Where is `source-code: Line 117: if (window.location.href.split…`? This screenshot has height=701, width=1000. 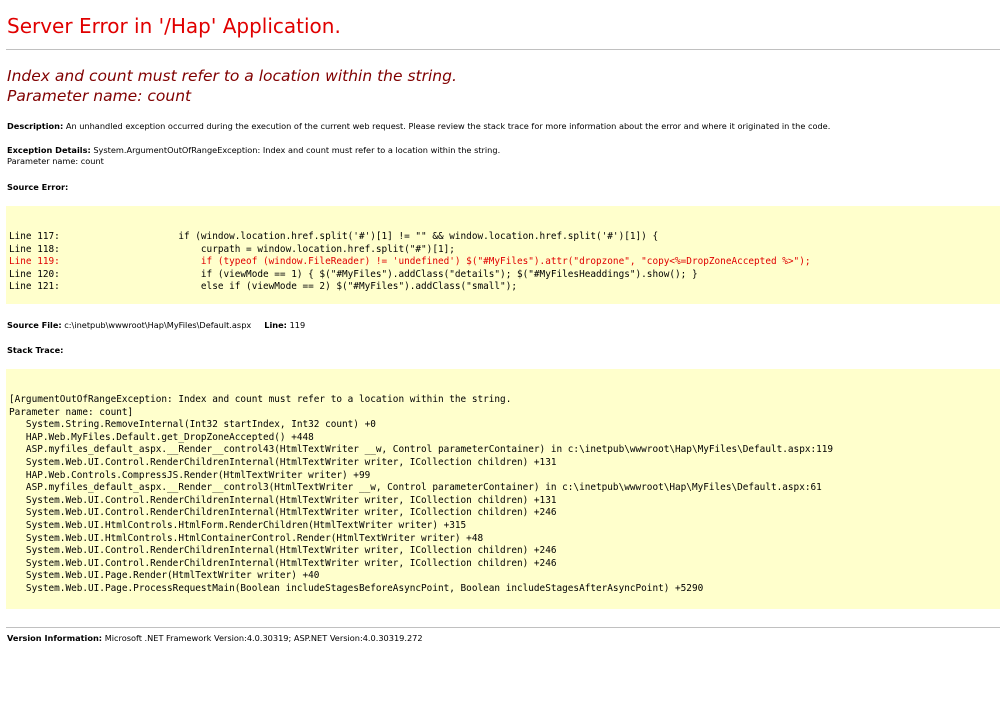
source-code: Line 117: if (window.location.href.split… is located at coordinates (409, 262).